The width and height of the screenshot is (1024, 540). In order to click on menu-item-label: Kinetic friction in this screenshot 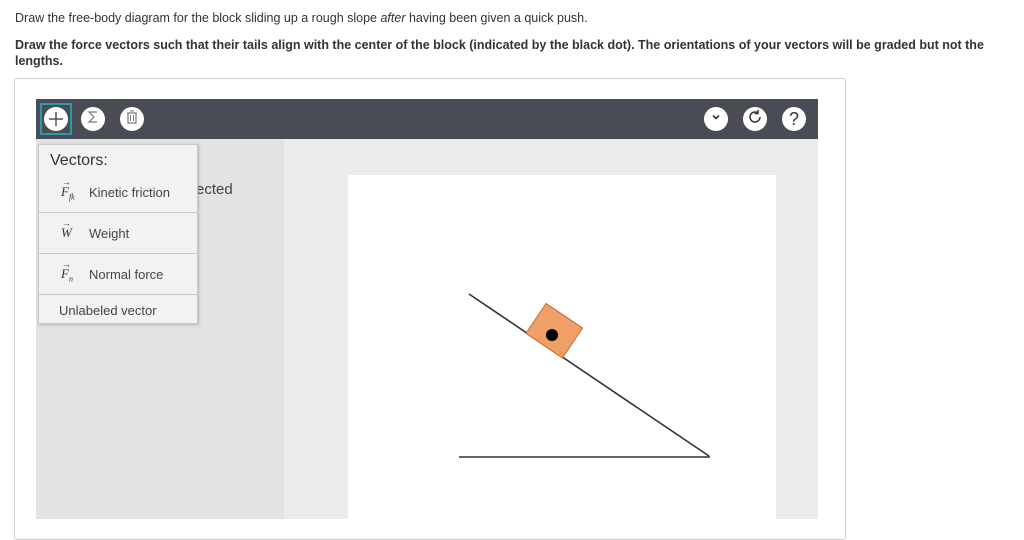, I will do `click(129, 192)`.